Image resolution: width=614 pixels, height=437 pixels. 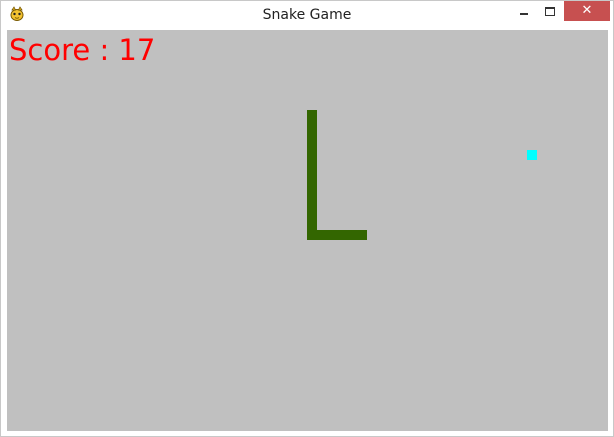 What do you see at coordinates (312, 175) in the screenshot?
I see `snake-body-vertical` at bounding box center [312, 175].